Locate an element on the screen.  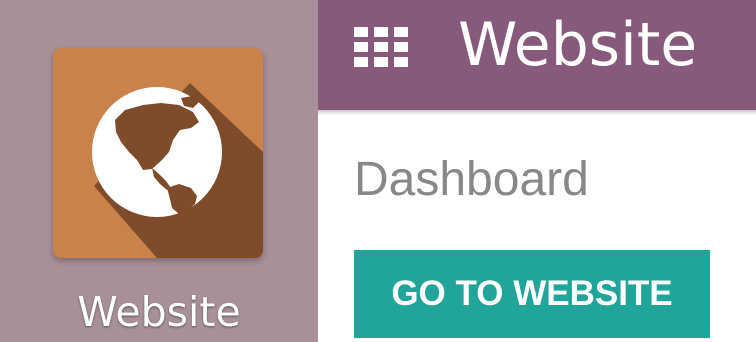
globe-icon is located at coordinates (177, 170).